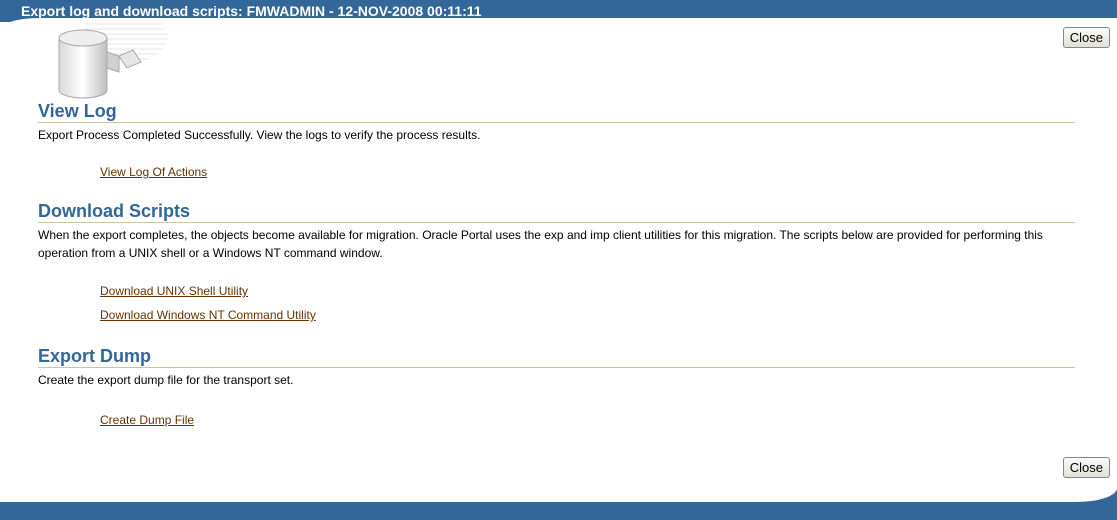 The image size is (1117, 520). What do you see at coordinates (107, 64) in the screenshot?
I see `database-icon` at bounding box center [107, 64].